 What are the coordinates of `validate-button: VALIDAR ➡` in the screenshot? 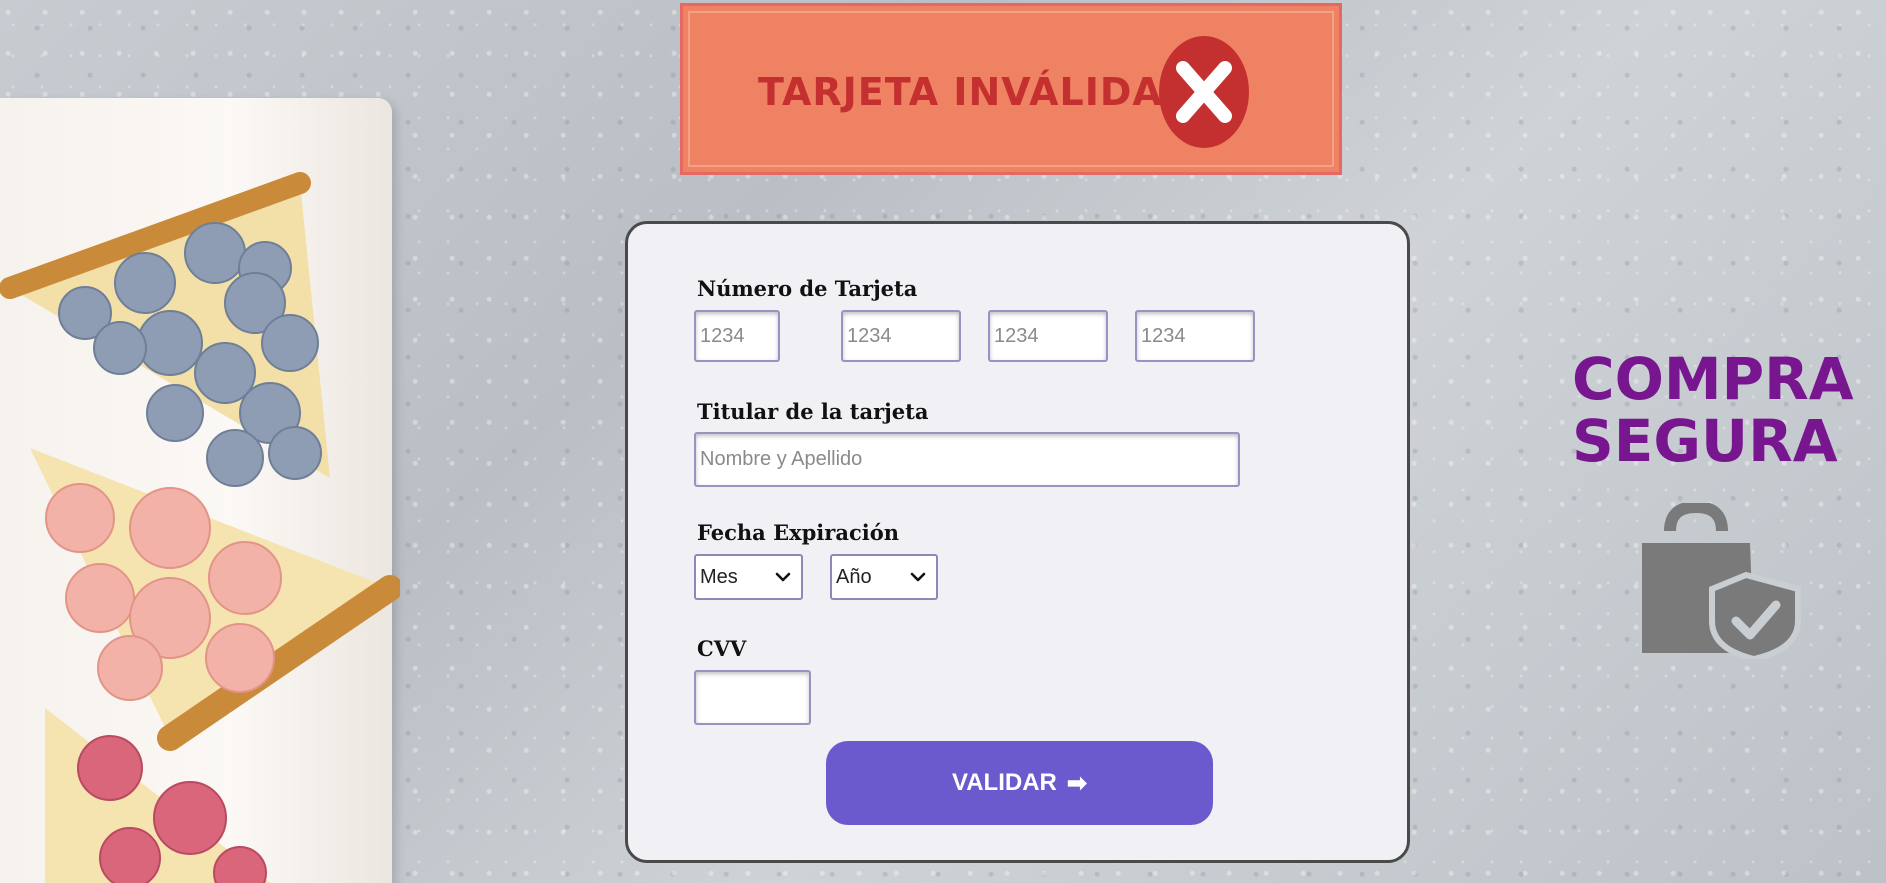 It's located at (1019, 783).